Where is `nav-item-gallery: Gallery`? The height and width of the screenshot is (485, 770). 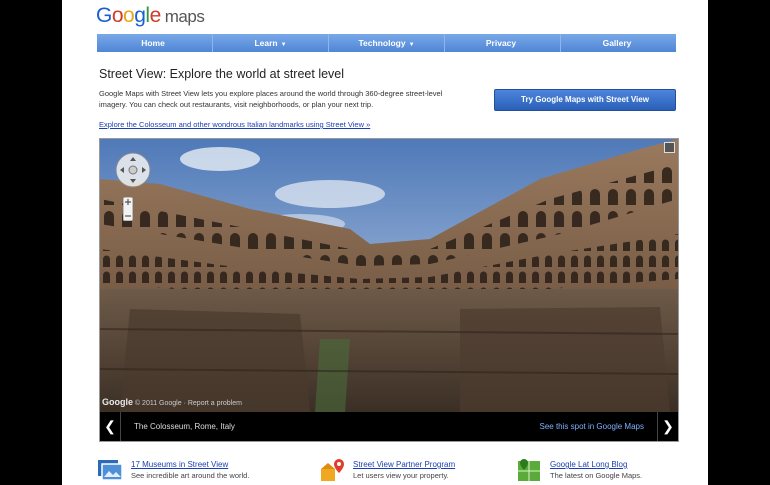 nav-item-gallery: Gallery is located at coordinates (618, 43).